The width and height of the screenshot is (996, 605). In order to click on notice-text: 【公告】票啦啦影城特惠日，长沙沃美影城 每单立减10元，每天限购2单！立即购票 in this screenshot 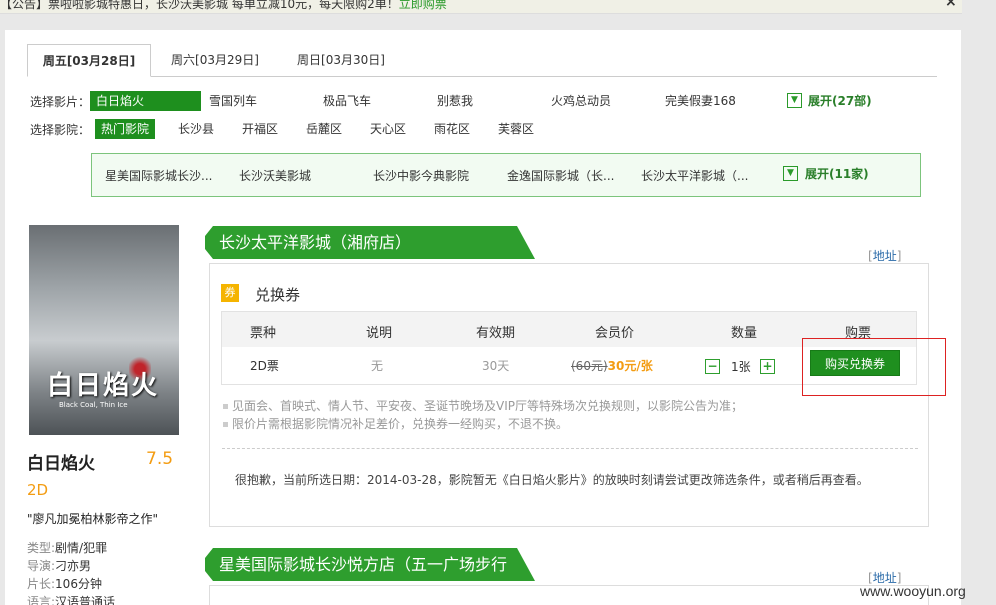, I will do `click(223, 6)`.